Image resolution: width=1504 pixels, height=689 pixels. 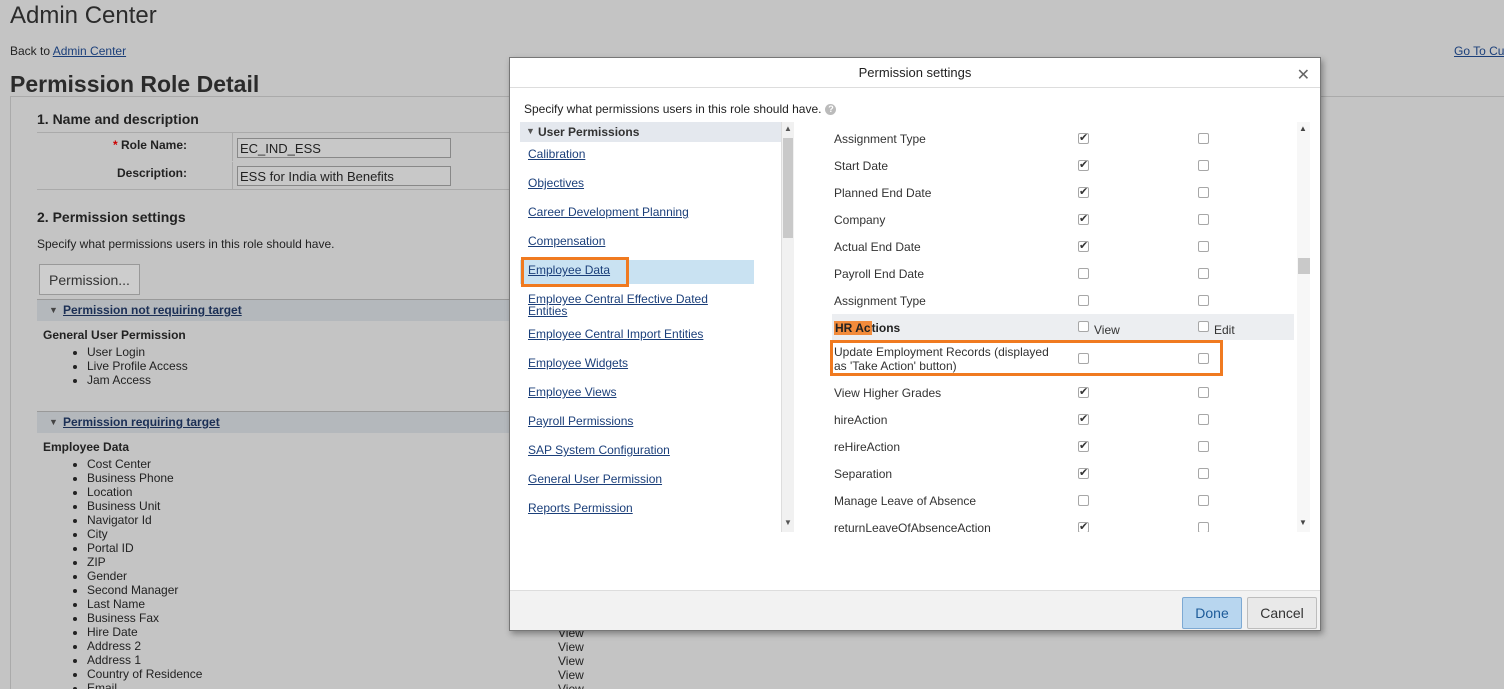 I want to click on permission-label: Assignment Type, so click(x=880, y=301).